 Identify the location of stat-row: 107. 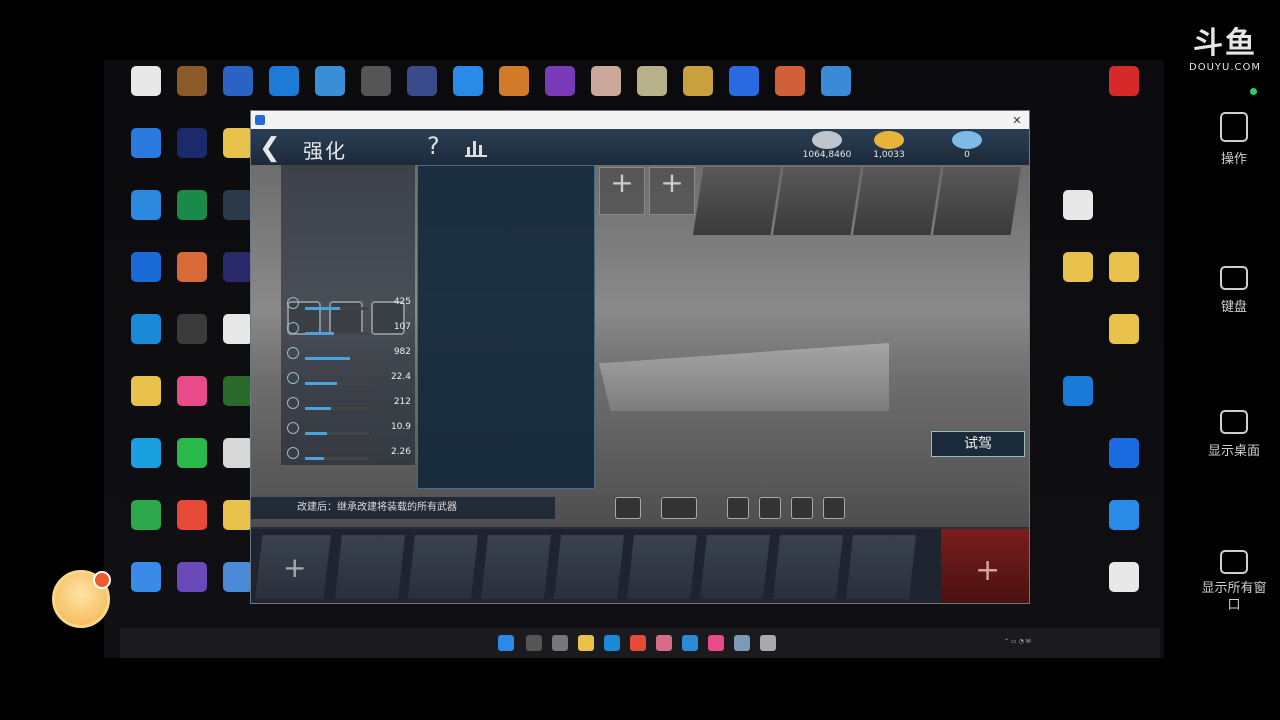
(349, 329).